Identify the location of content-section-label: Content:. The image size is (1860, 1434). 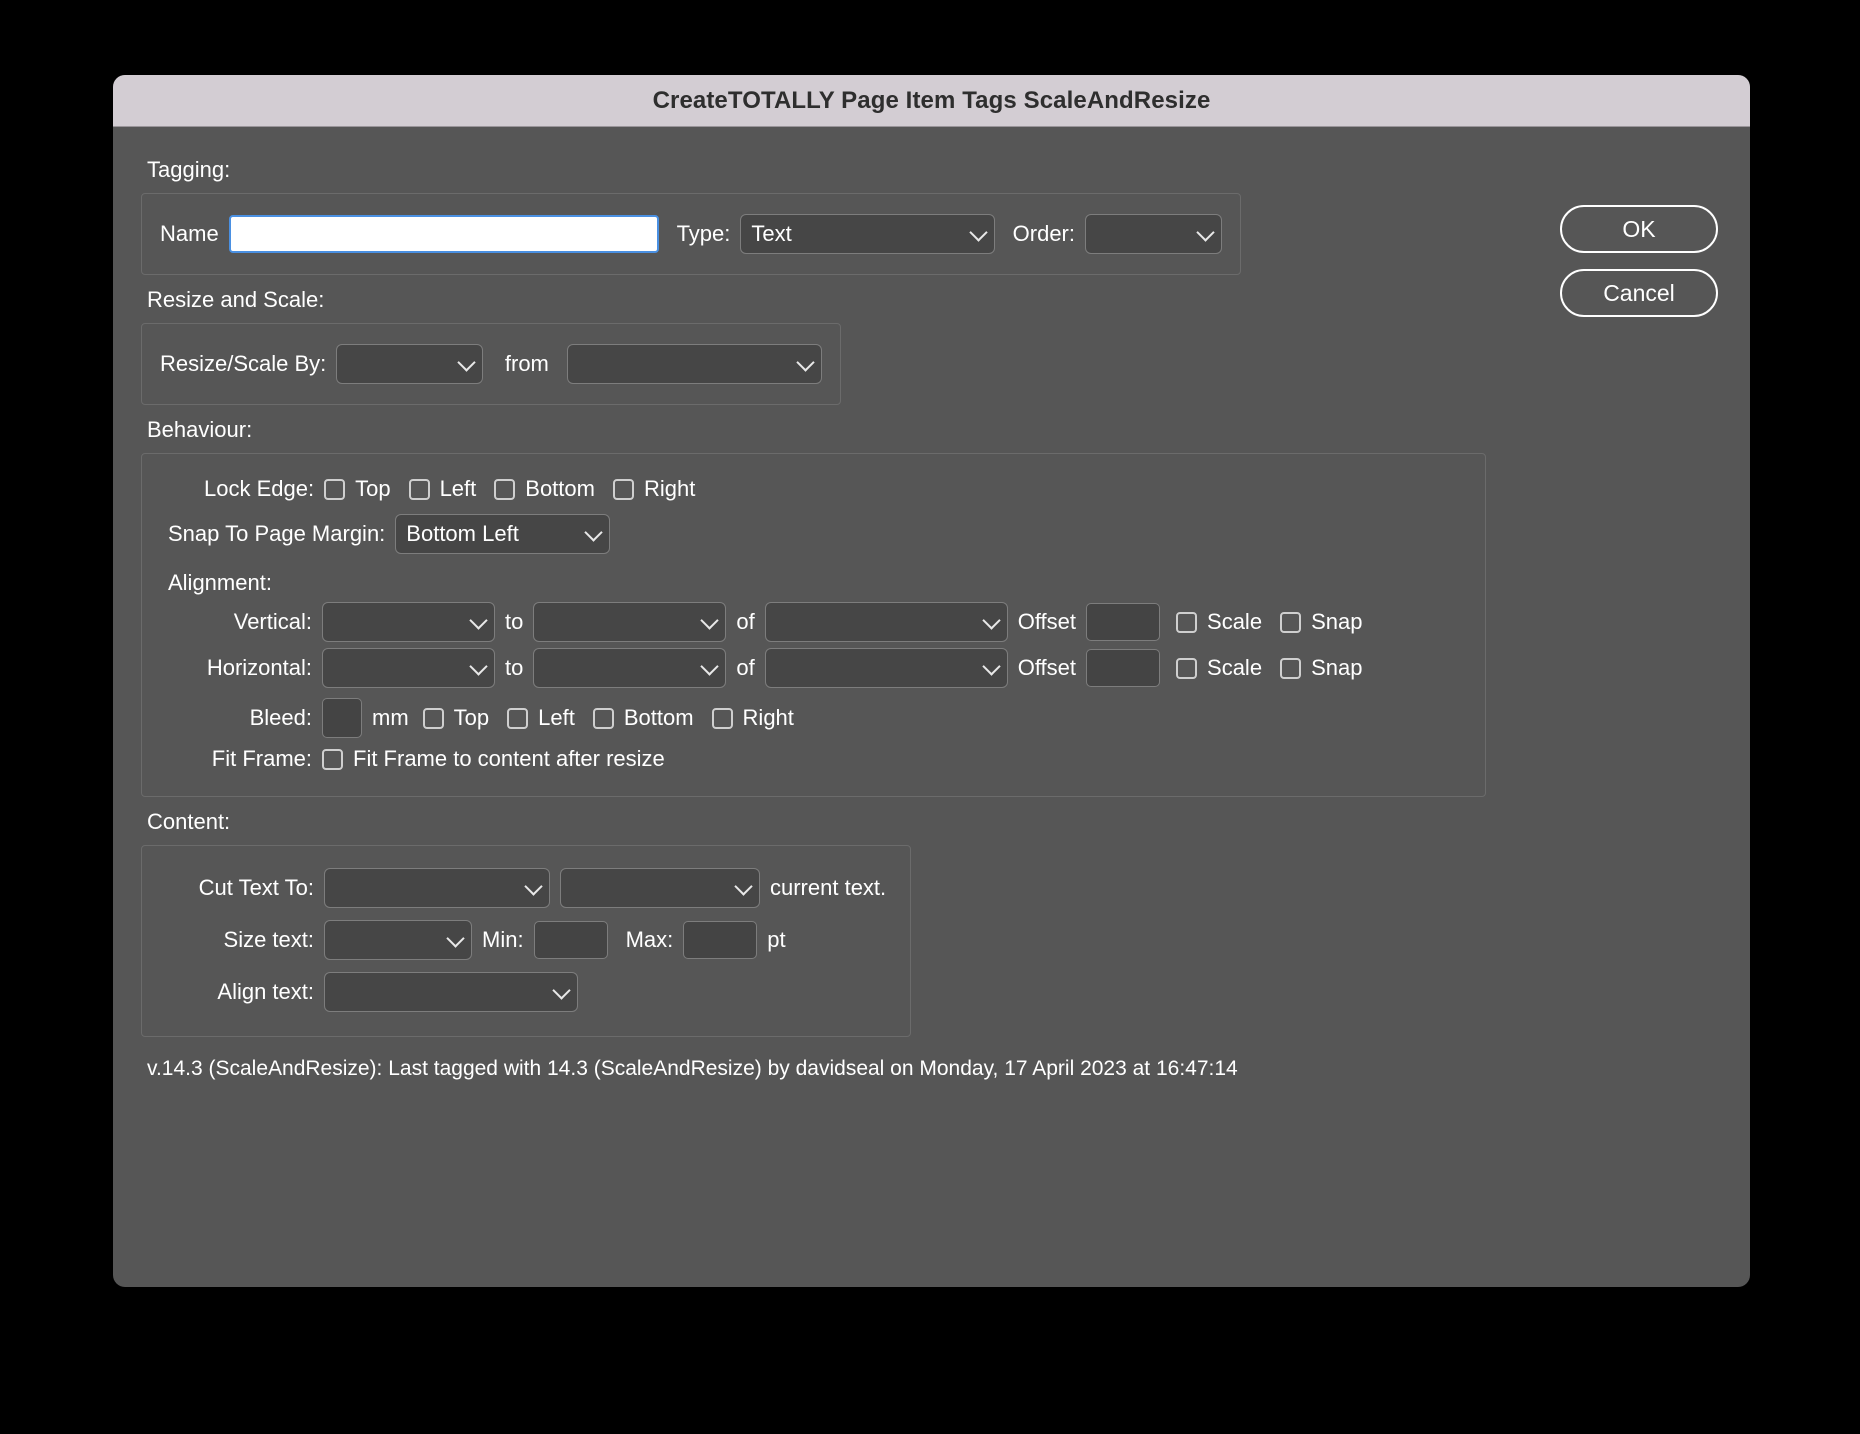
(189, 821).